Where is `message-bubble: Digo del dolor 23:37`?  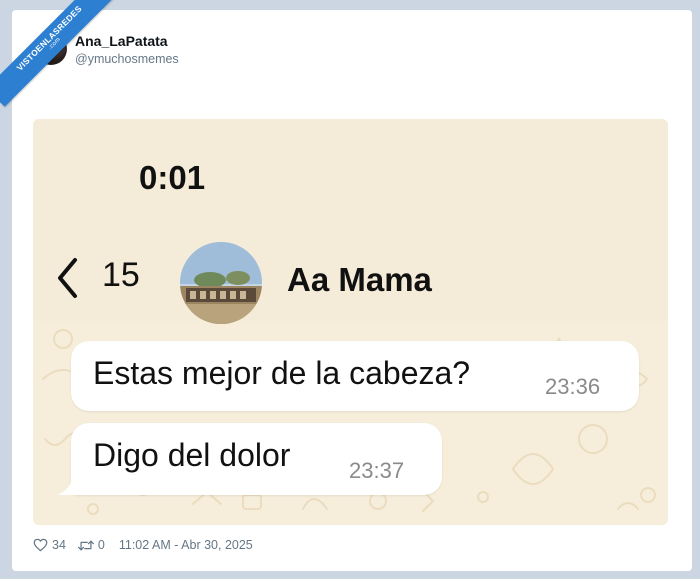
message-bubble: Digo del dolor 23:37 is located at coordinates (256, 459).